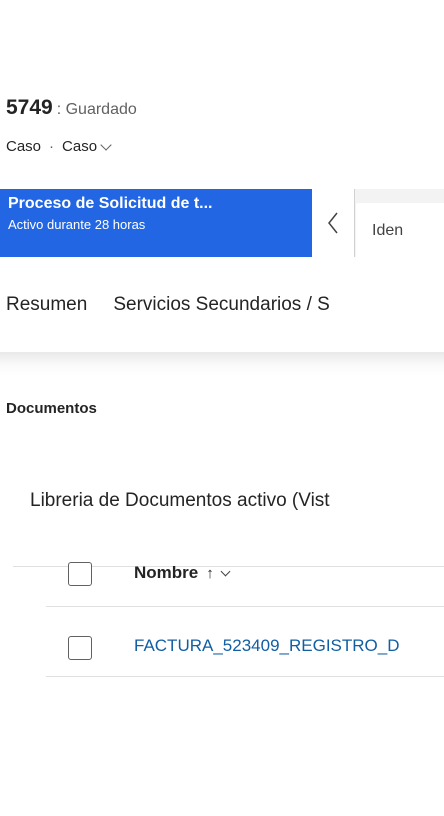 Image resolution: width=444 pixels, height=816 pixels. Describe the element at coordinates (166, 572) in the screenshot. I see `column-header-label: Nombre` at that location.